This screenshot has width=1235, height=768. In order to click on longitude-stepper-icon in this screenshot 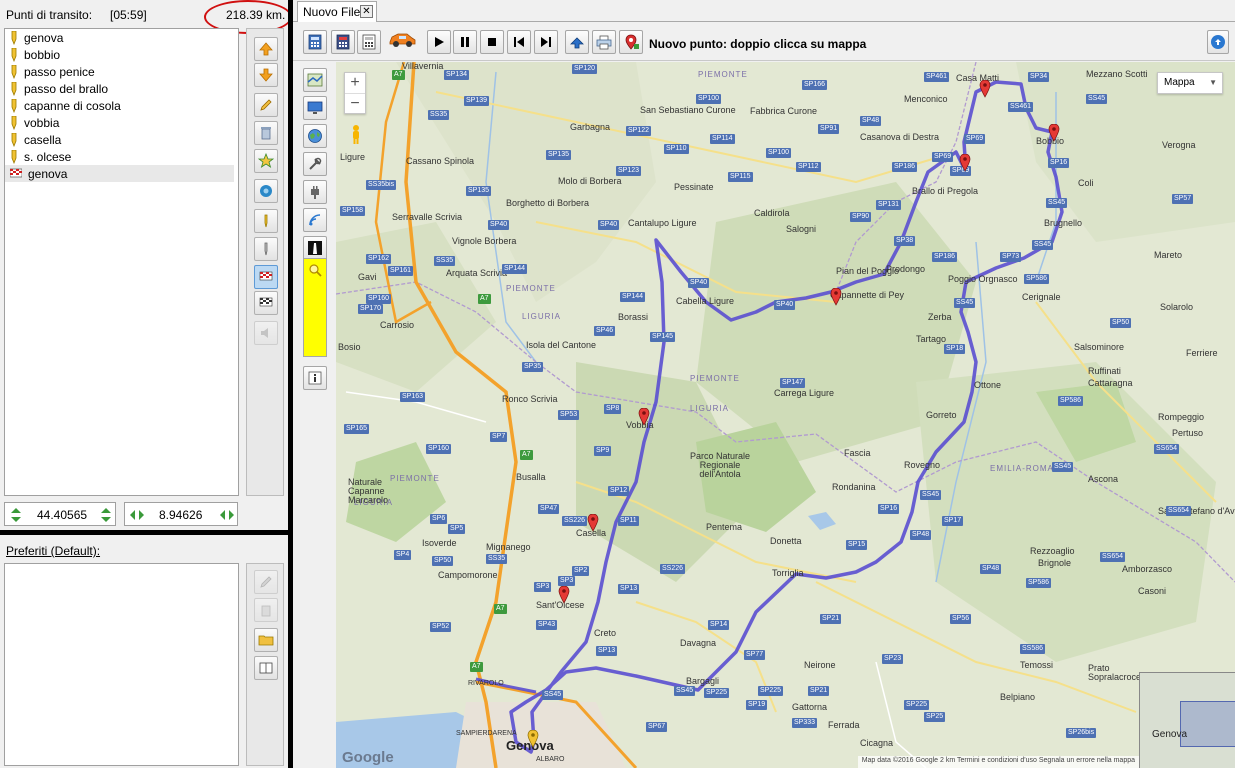, I will do `click(137, 515)`.